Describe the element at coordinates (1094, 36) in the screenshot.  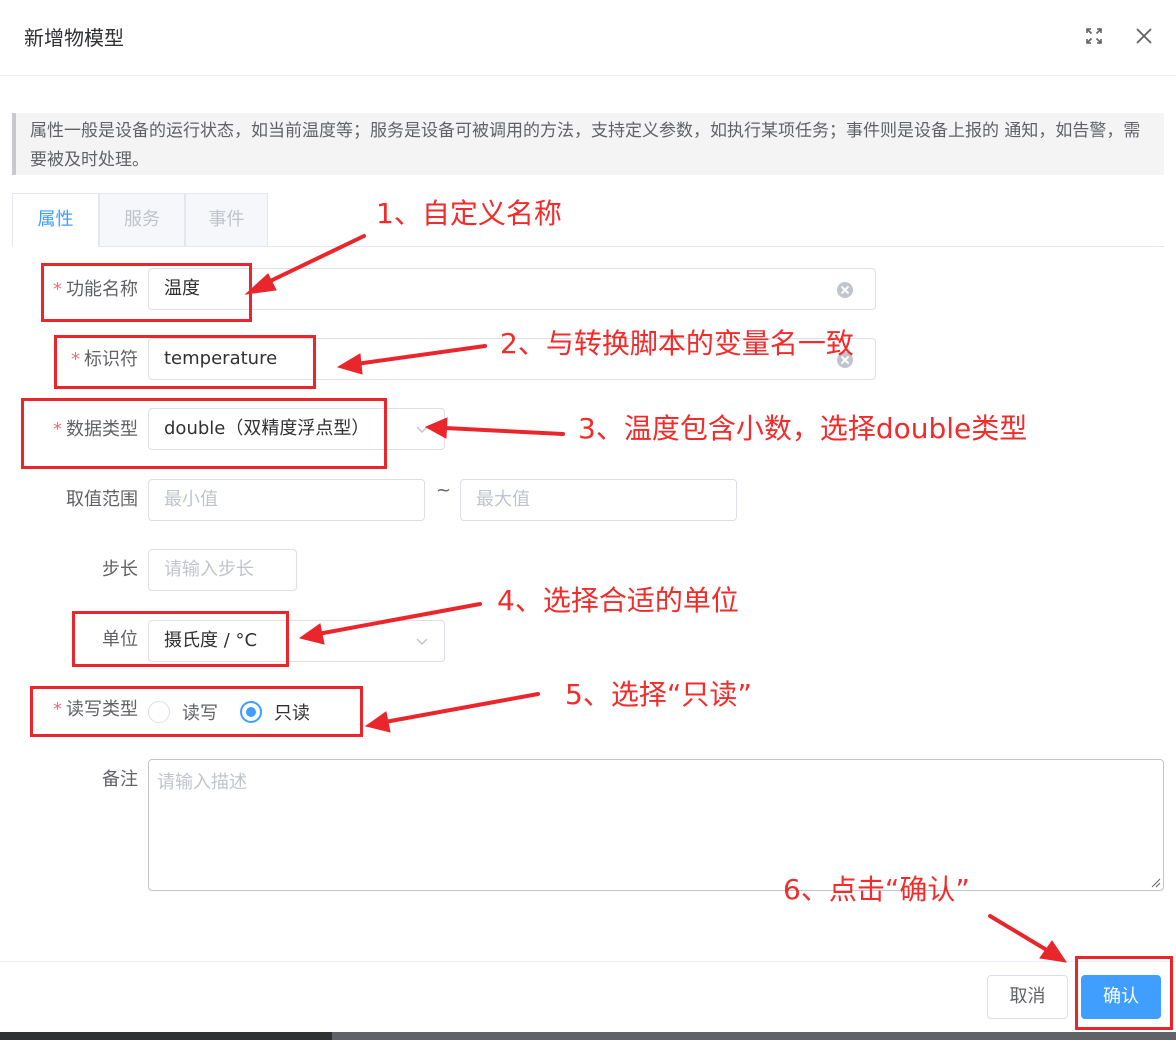
I see `fullscreen-icon` at that location.